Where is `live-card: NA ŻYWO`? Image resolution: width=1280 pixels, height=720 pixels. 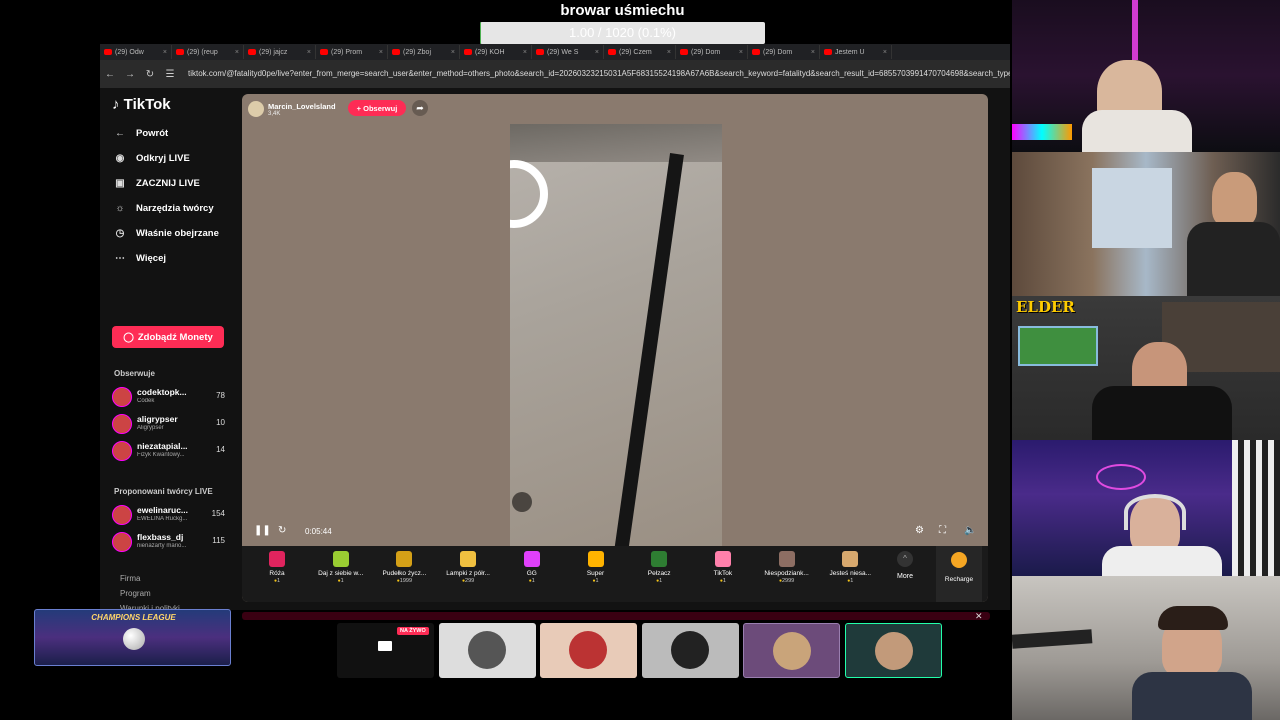
live-card: NA ŻYWO is located at coordinates (385, 650).